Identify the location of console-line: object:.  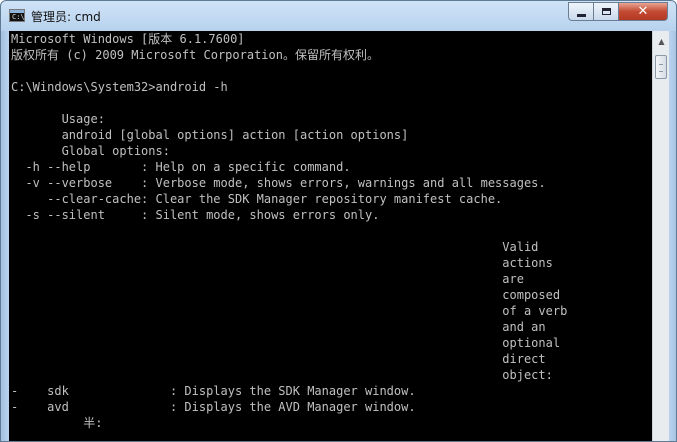
(282, 375).